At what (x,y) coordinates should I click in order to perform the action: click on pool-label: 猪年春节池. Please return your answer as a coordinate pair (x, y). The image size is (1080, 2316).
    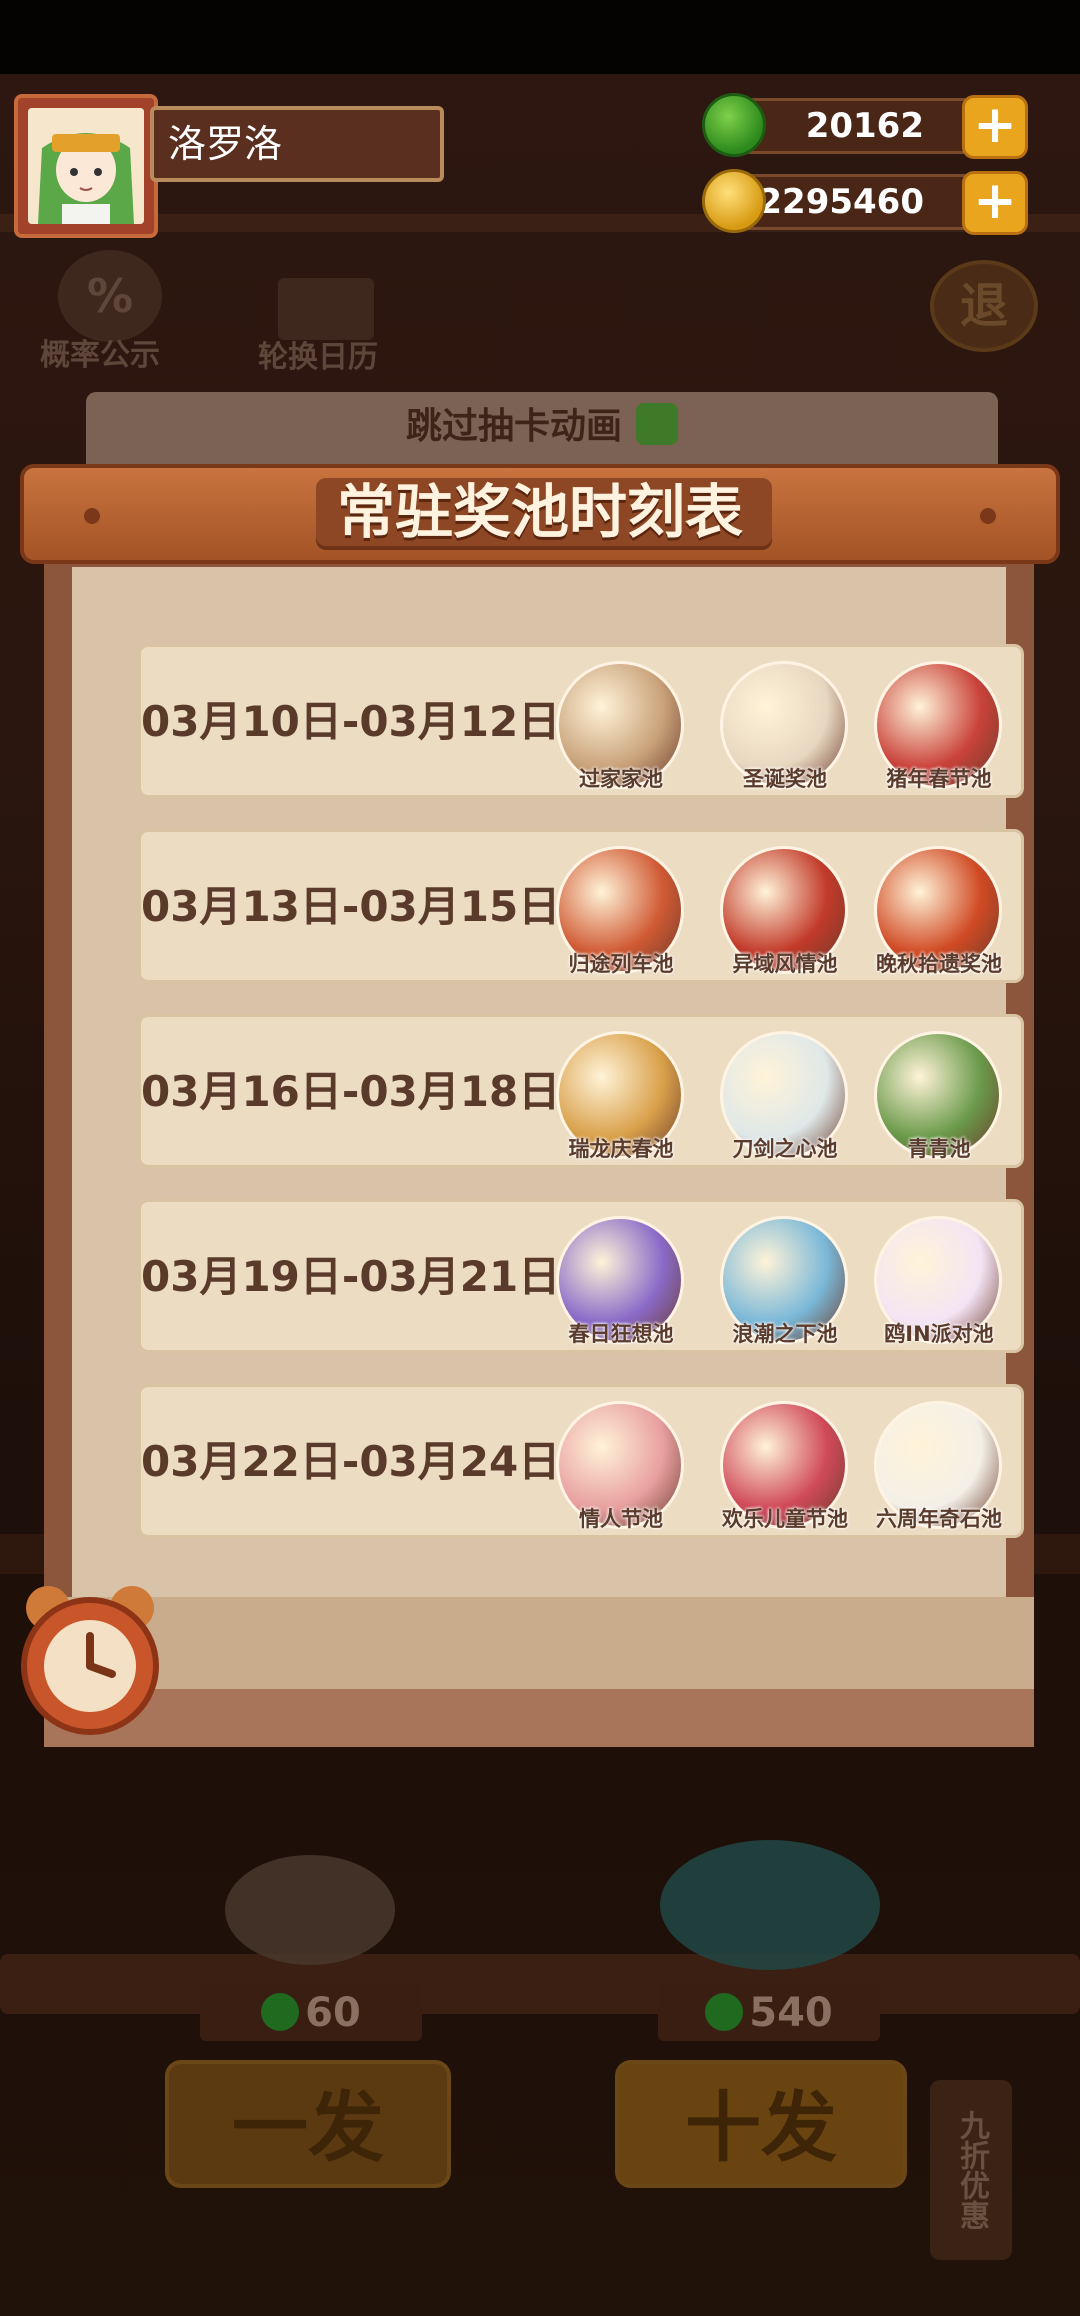
    Looking at the image, I should click on (939, 779).